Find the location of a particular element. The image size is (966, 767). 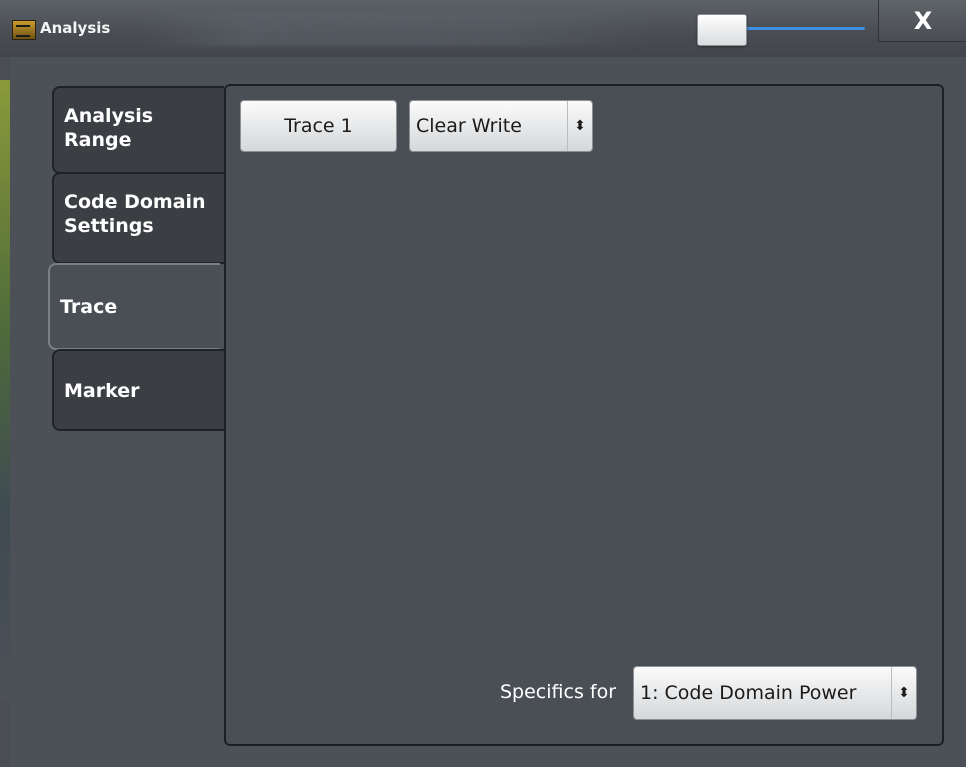

specifics-for-select: 1: Code Domain Power ⬍ is located at coordinates (775, 693).